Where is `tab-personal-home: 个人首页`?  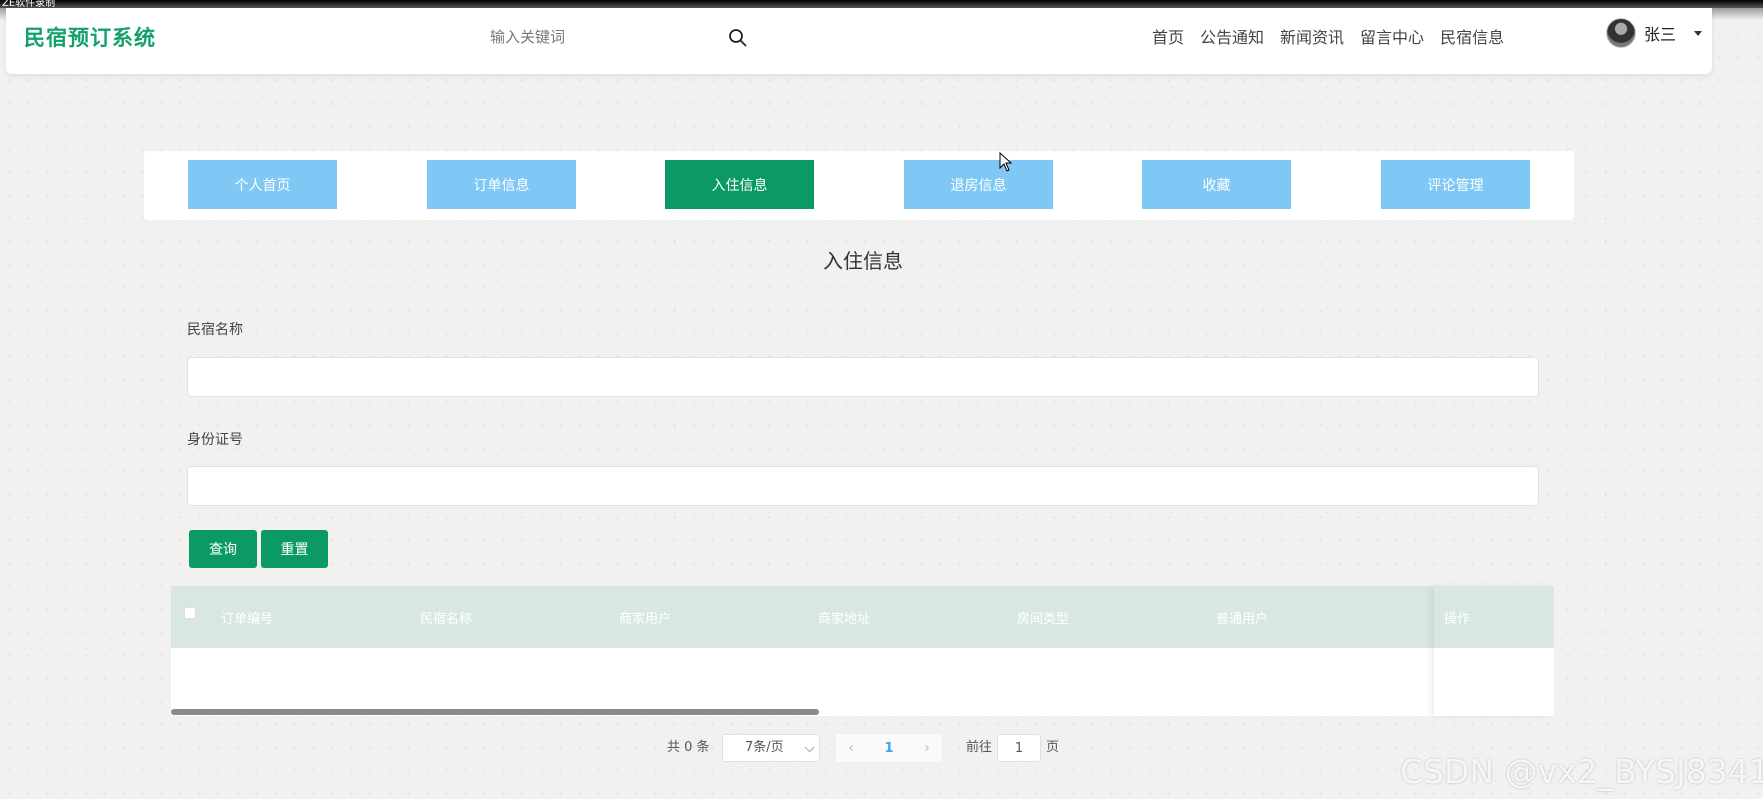 tab-personal-home: 个人首页 is located at coordinates (262, 184).